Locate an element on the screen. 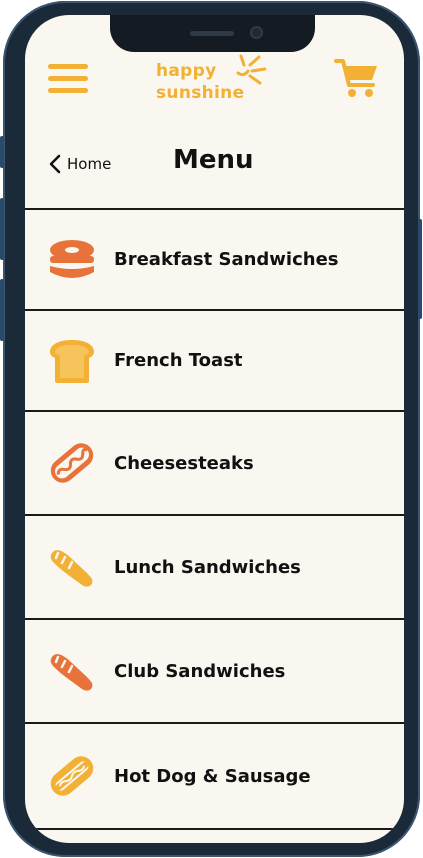 The width and height of the screenshot is (423, 858). toast-icon is located at coordinates (72, 361).